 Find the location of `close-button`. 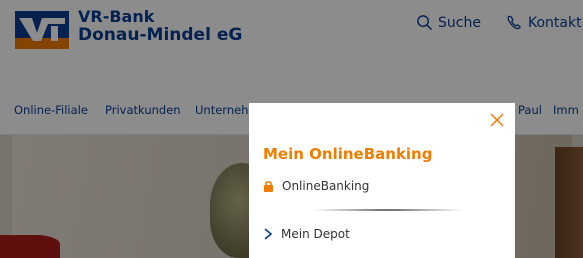

close-button is located at coordinates (497, 120).